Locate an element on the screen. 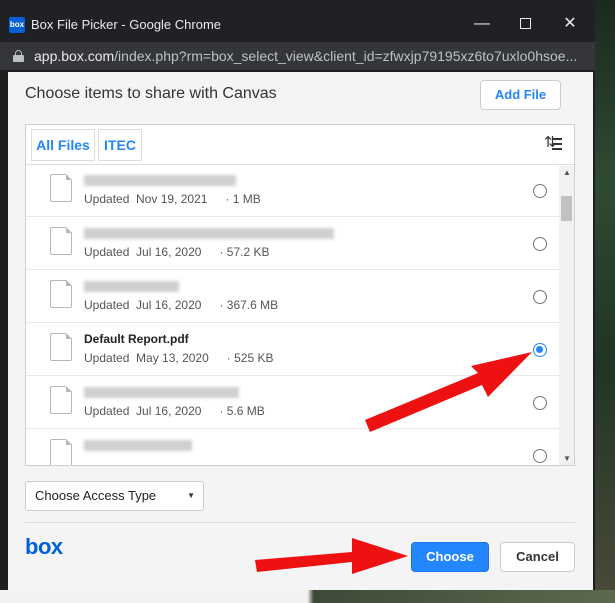 This screenshot has height=603, width=615. file-row is located at coordinates (292, 447).